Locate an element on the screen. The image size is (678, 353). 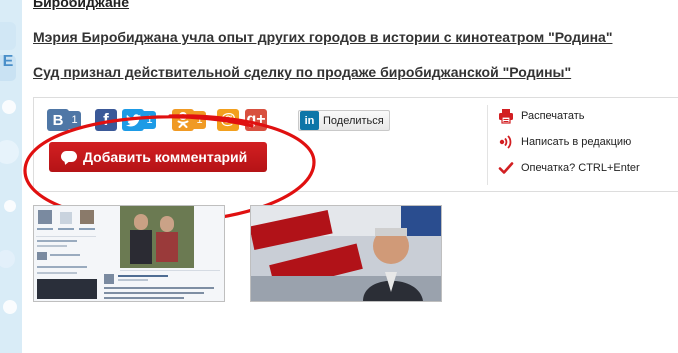
odnoklassniki-share-button: 1 is located at coordinates (189, 120).